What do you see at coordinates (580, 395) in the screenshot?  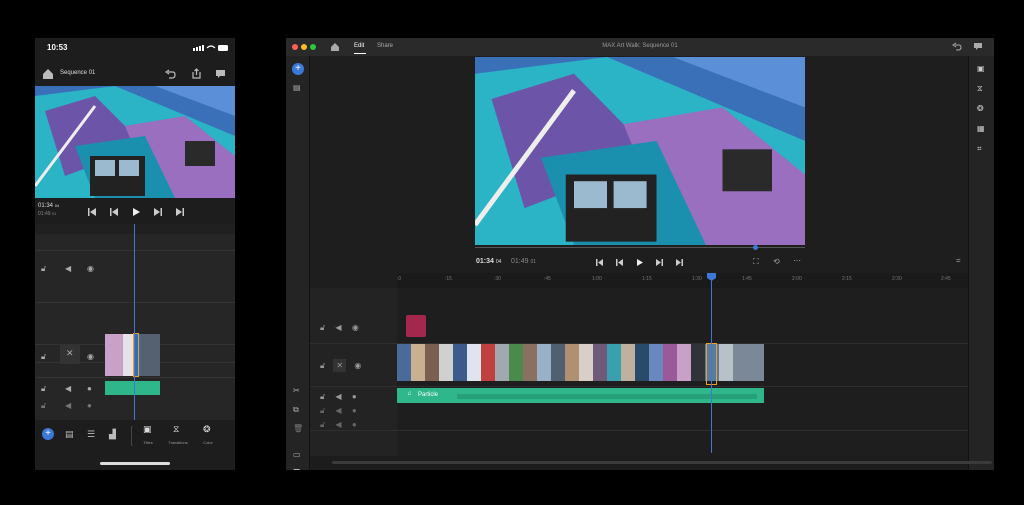 I see `audio-clip: ♫ Particle` at bounding box center [580, 395].